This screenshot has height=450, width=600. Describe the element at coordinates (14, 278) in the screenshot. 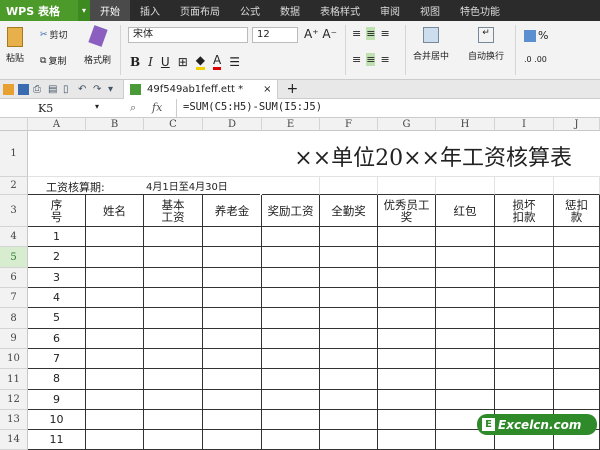

I see `row-header: 6` at that location.